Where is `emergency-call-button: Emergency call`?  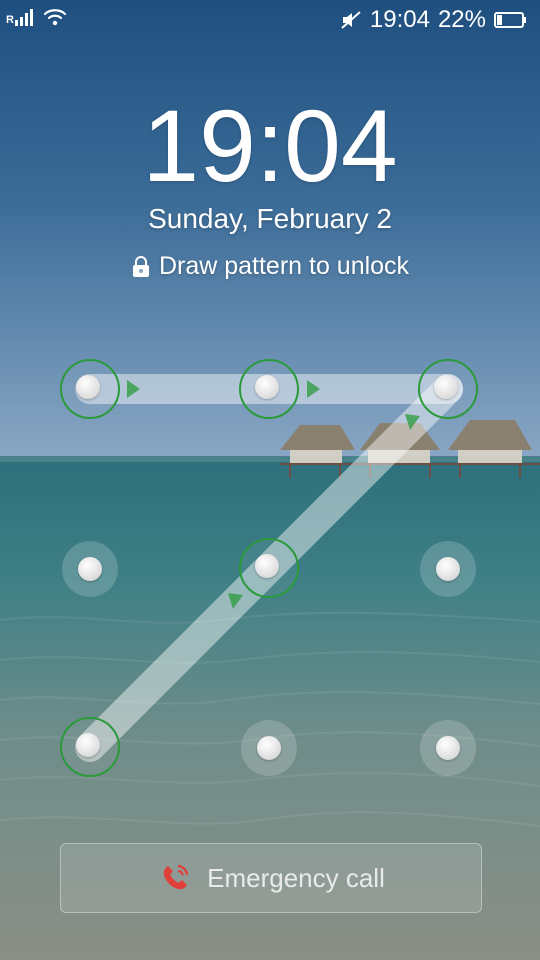
emergency-call-button: Emergency call is located at coordinates (271, 878).